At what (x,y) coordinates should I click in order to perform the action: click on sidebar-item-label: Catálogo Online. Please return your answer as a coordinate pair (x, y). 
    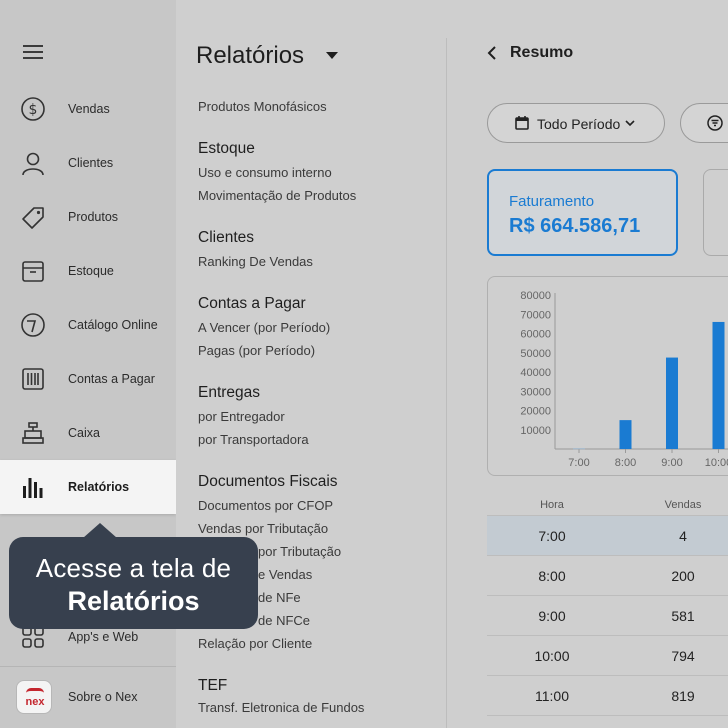
    Looking at the image, I should click on (113, 325).